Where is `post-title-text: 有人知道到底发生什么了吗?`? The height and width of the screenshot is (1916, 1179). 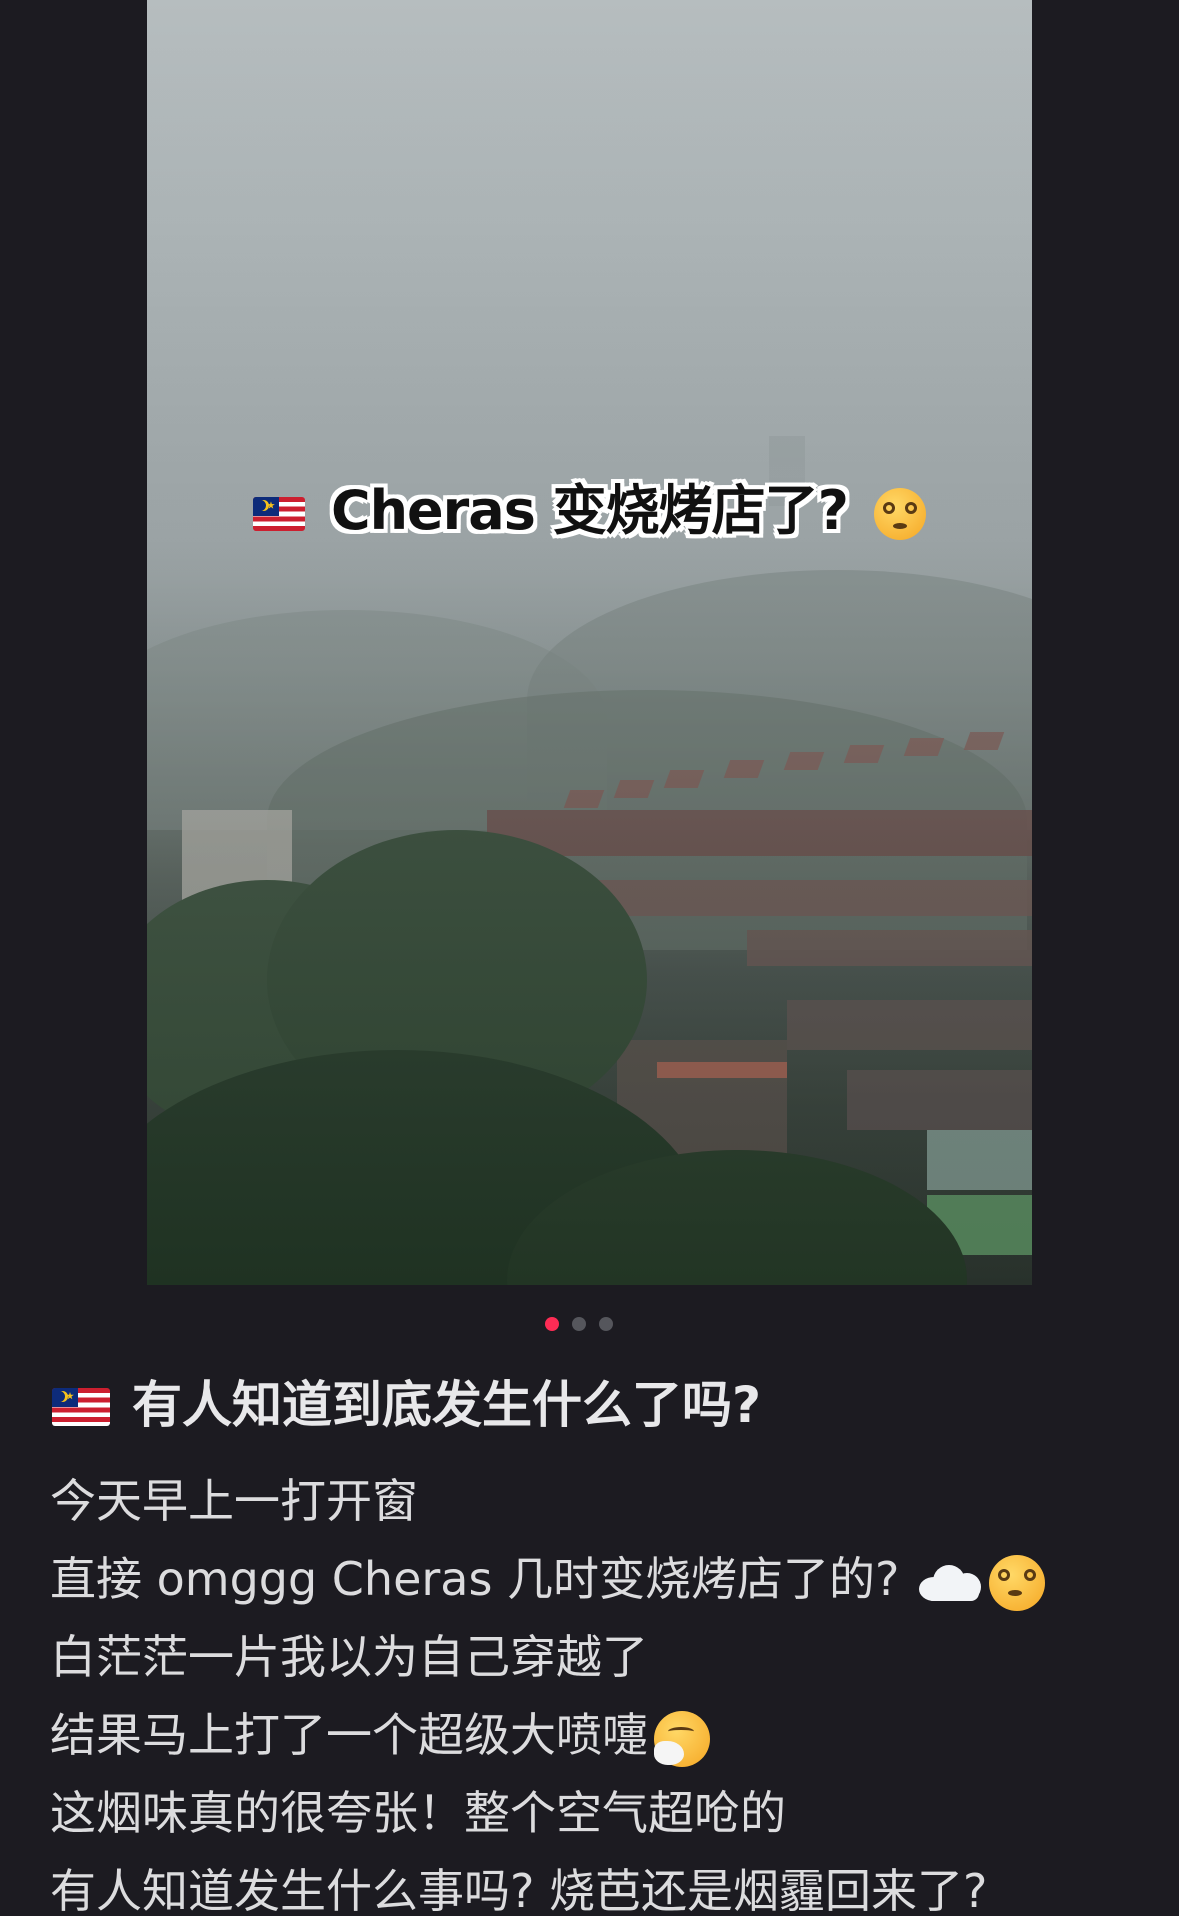
post-title-text: 有人知道到底发生什么了吗? is located at coordinates (447, 1405).